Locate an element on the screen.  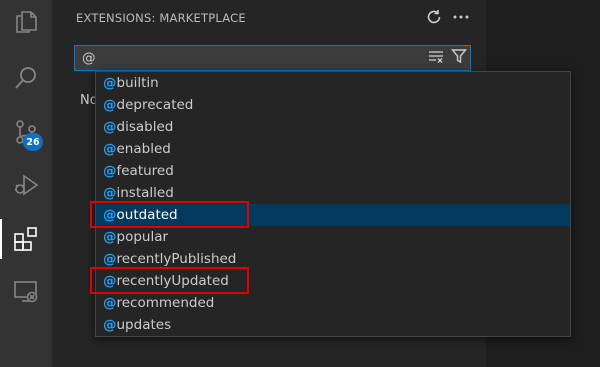
debug-icon is located at coordinates (26, 185).